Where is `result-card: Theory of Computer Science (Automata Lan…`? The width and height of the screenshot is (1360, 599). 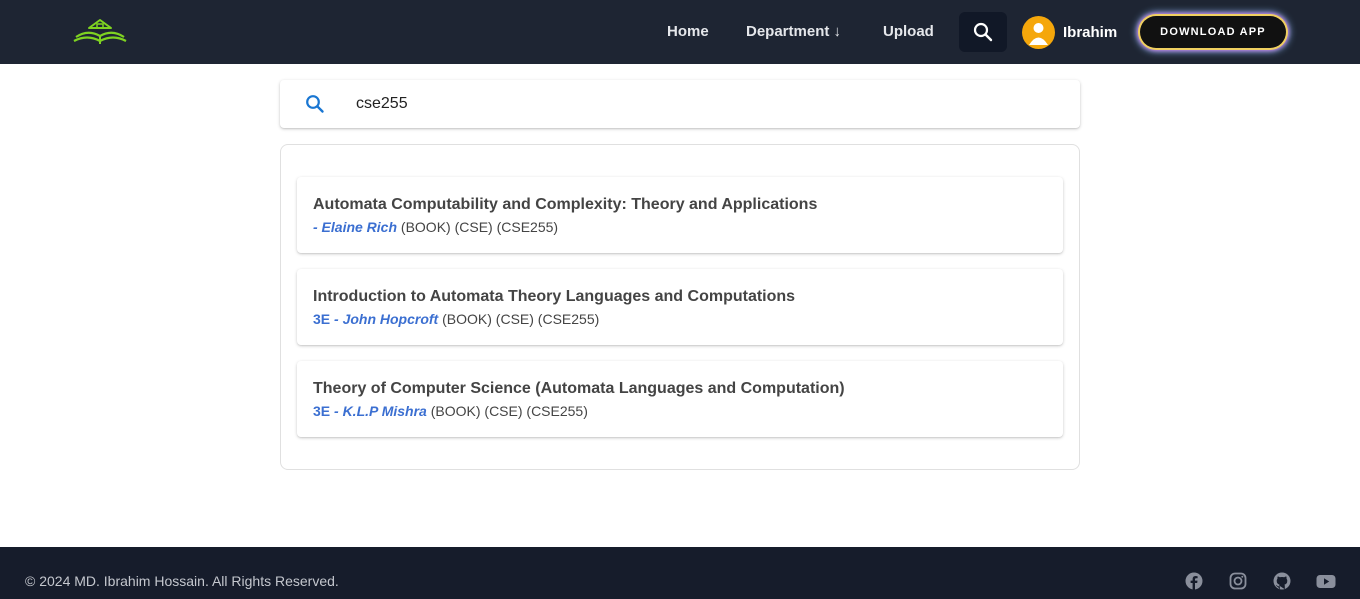 result-card: Theory of Computer Science (Automata Lan… is located at coordinates (680, 399).